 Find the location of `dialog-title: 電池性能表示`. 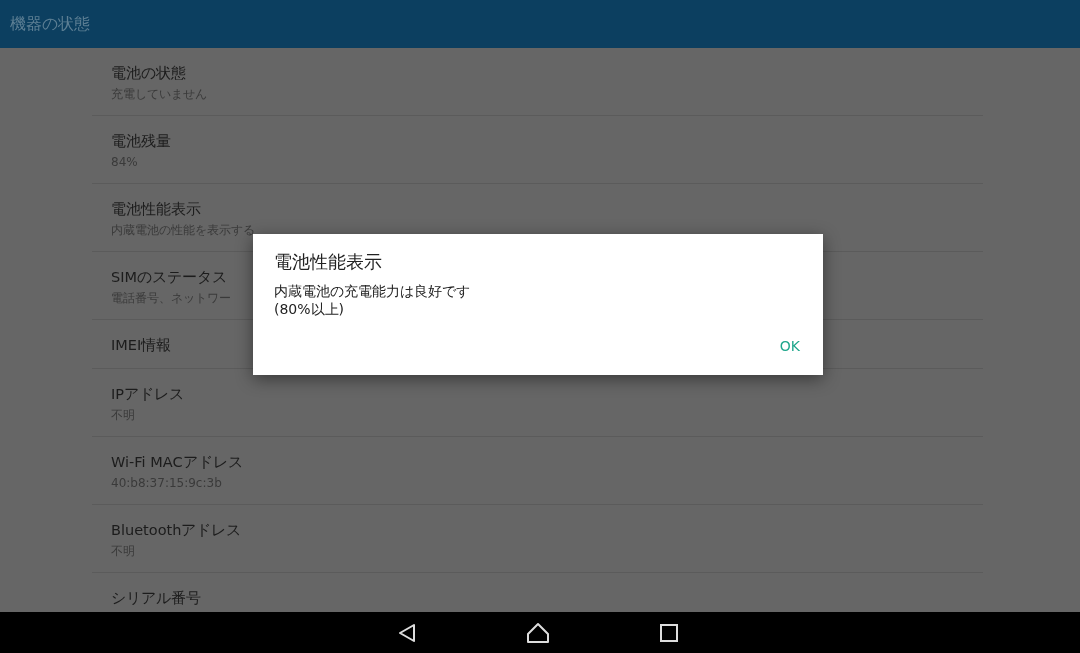

dialog-title: 電池性能表示 is located at coordinates (328, 262).